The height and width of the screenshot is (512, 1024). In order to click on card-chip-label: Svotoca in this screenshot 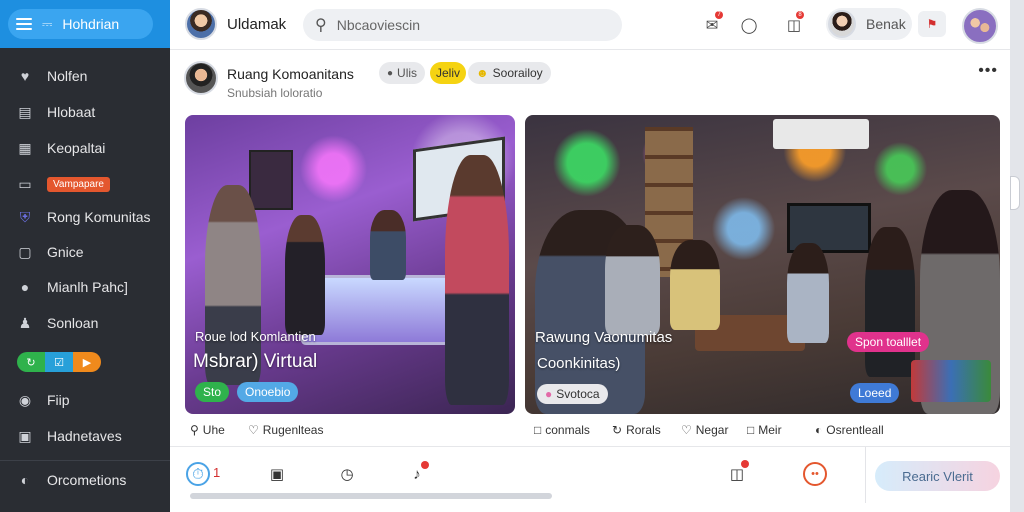, I will do `click(578, 394)`.